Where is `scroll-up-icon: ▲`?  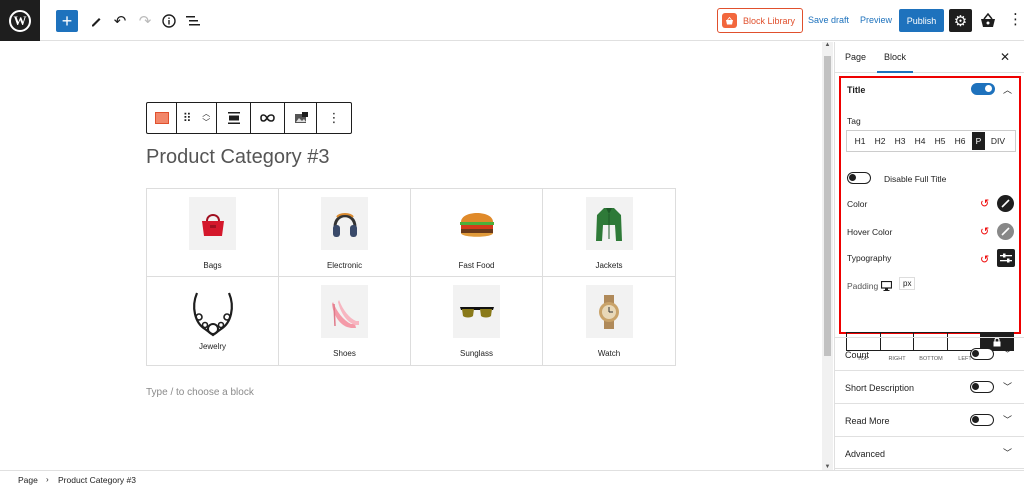
scroll-up-icon: ▲ is located at coordinates (827, 45).